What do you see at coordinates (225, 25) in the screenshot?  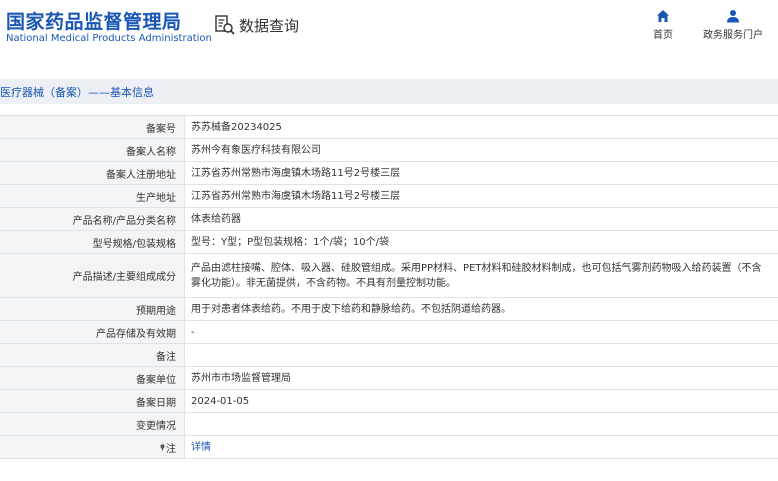 I see `document-search-icon` at bounding box center [225, 25].